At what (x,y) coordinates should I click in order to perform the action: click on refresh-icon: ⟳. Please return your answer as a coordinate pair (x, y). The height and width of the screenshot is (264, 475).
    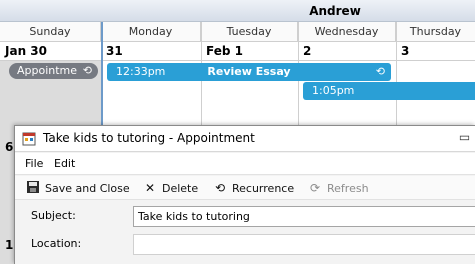
    Looking at the image, I should click on (315, 188).